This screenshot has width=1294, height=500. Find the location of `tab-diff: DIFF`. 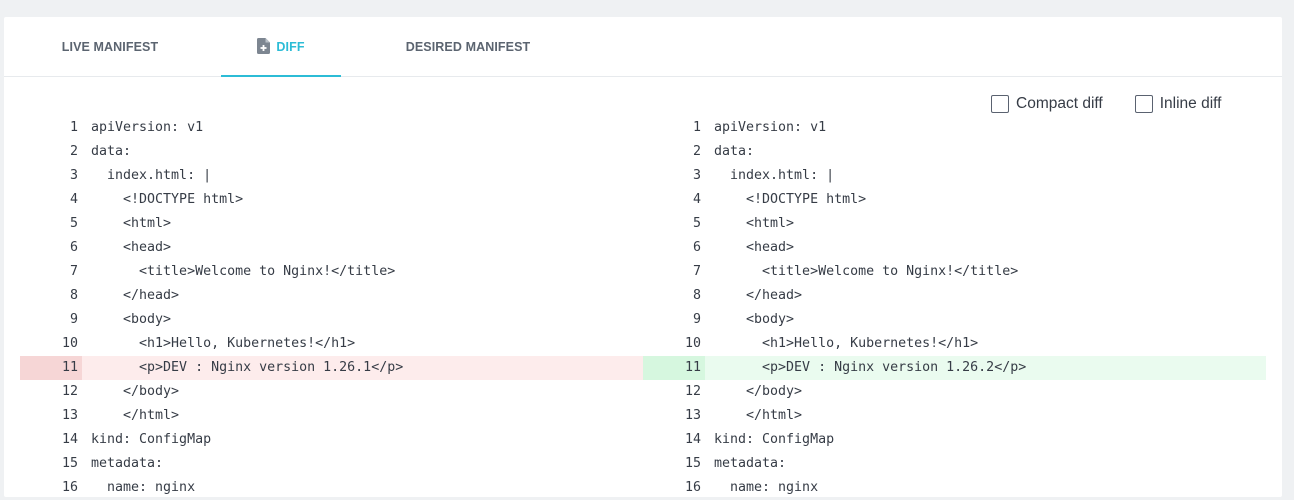

tab-diff: DIFF is located at coordinates (281, 47).